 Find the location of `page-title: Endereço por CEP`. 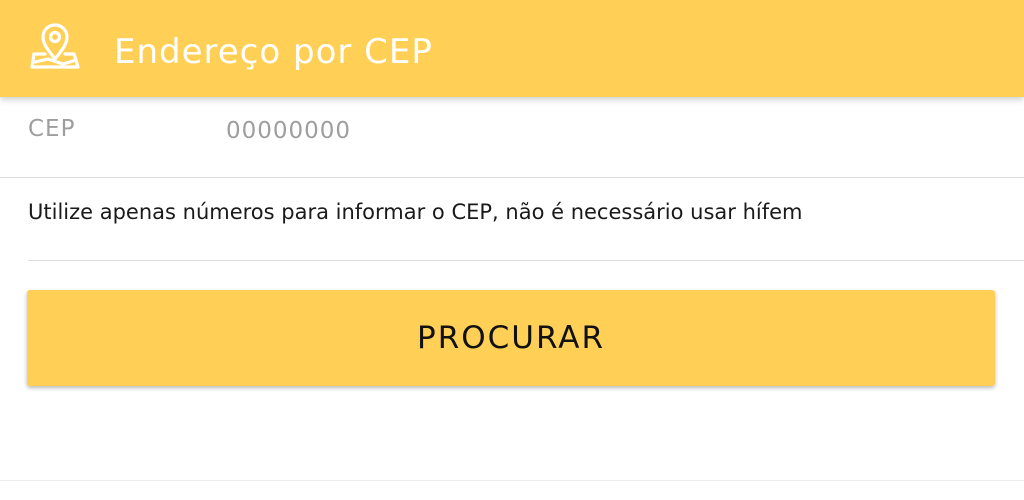

page-title: Endereço por CEP is located at coordinates (273, 52).